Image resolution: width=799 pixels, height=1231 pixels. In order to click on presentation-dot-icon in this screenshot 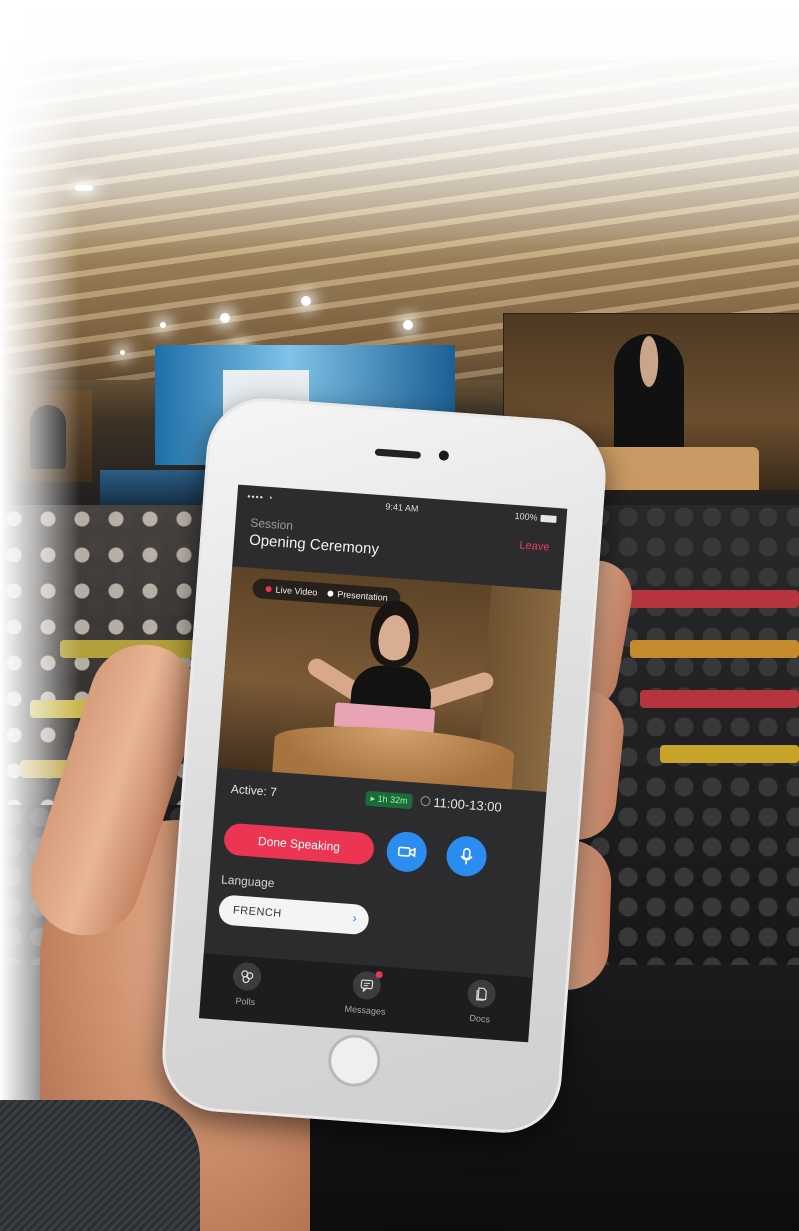, I will do `click(330, 593)`.